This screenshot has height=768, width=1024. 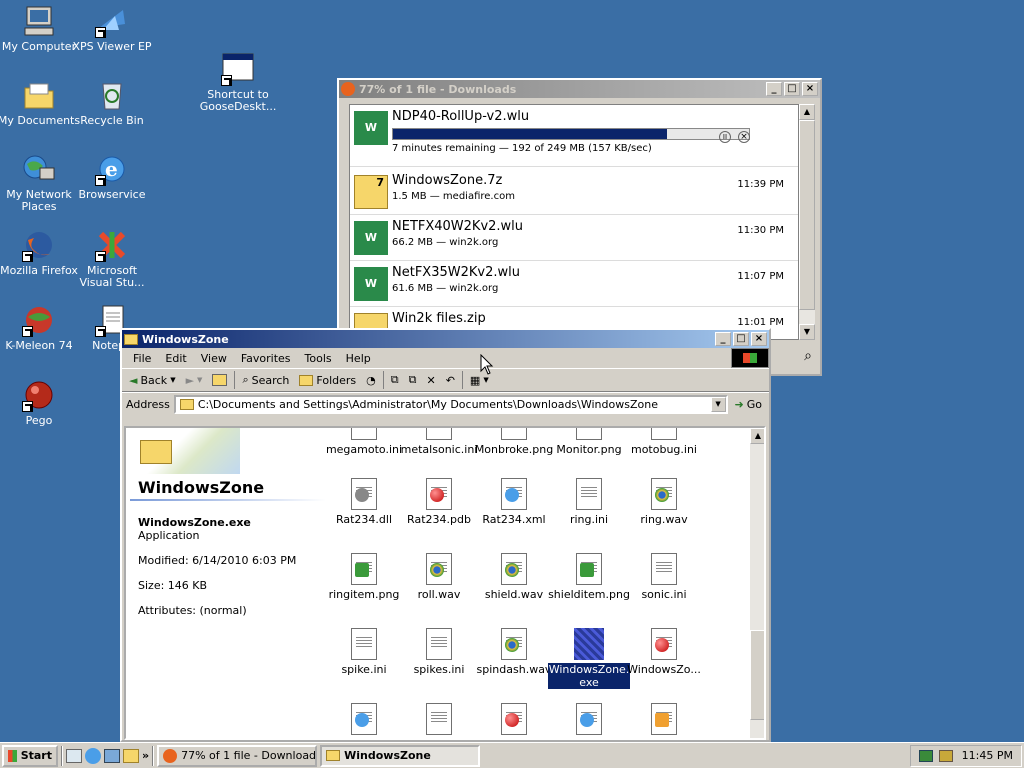 I want to click on desktop-icon-browservice: e Browservice, so click(x=112, y=176).